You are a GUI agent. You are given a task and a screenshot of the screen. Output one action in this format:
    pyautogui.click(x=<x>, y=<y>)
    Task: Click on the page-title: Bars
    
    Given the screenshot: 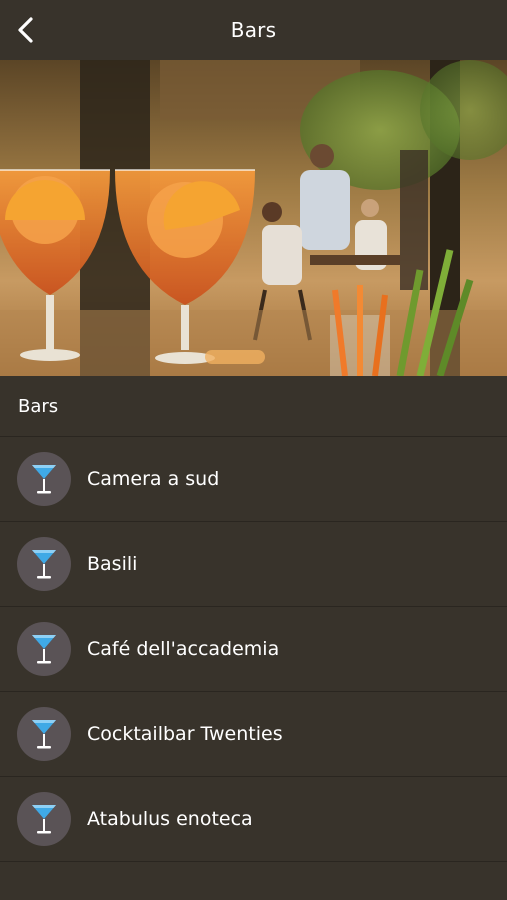 What is the action you would take?
    pyautogui.click(x=253, y=30)
    